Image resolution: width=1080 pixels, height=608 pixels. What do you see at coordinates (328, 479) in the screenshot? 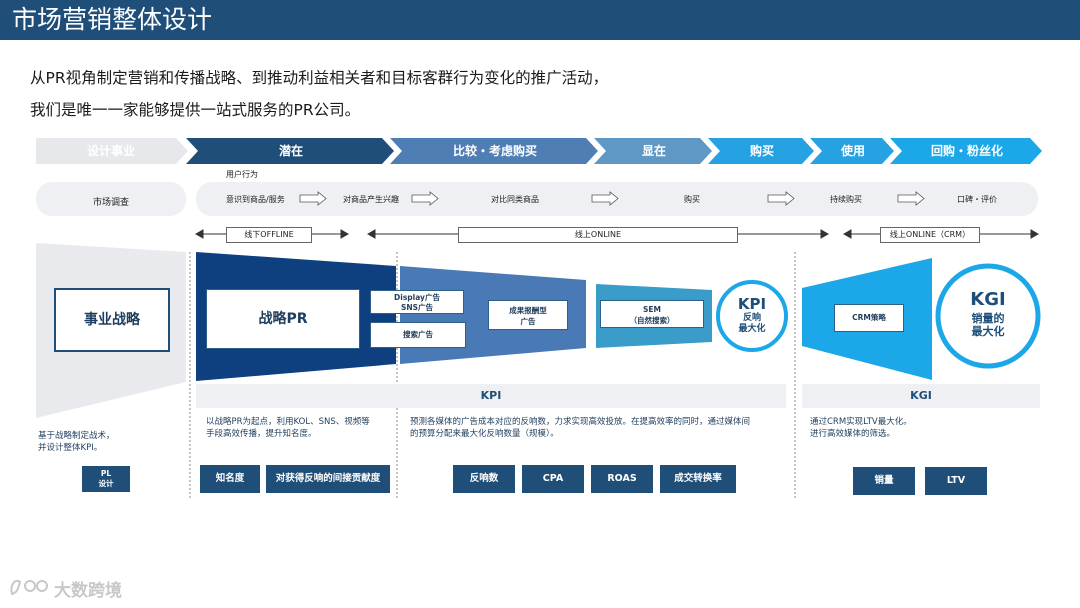
I see `metric-indirect-contribution: 对获得反响的间接贡献度` at bounding box center [328, 479].